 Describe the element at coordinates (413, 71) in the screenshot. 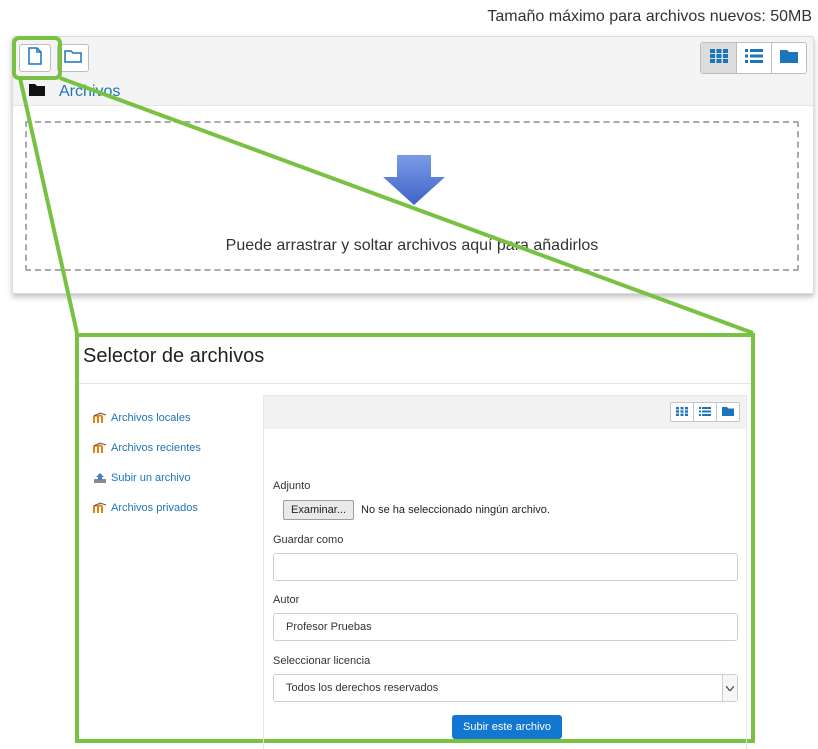

I see `file-manager-toolbar: Archivos` at that location.